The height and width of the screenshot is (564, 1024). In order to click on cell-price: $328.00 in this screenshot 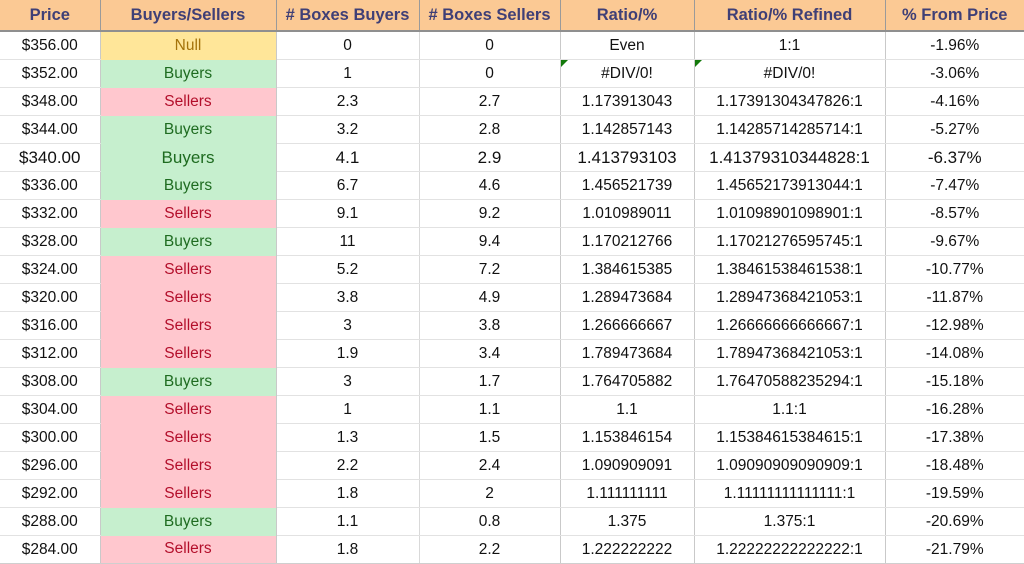, I will do `click(50, 241)`.